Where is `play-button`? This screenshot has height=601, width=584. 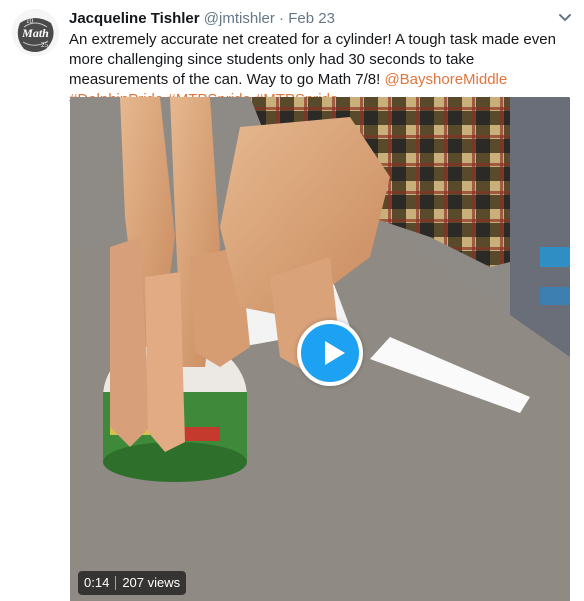 play-button is located at coordinates (330, 353).